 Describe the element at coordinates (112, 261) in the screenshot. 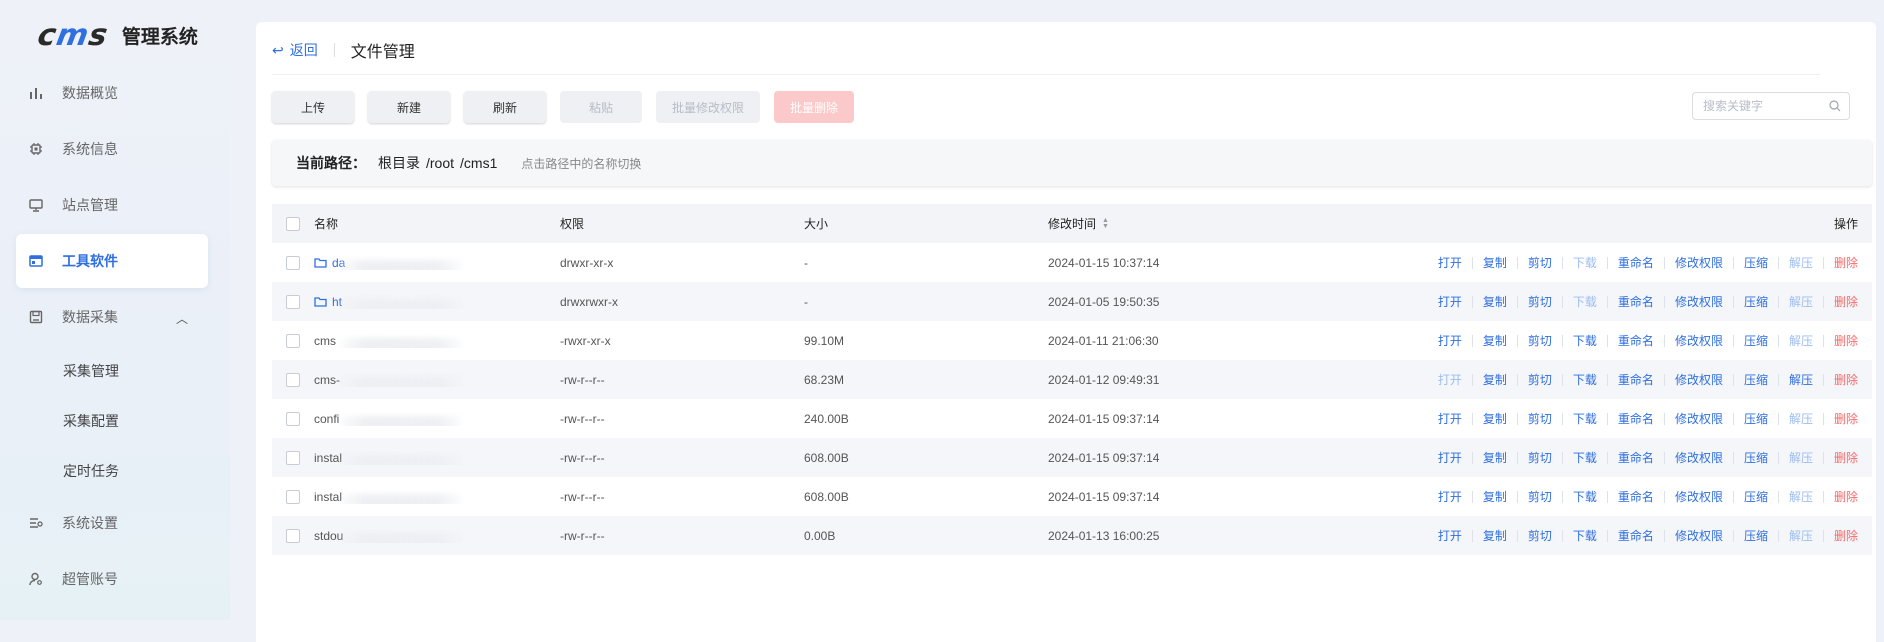

I see `sidebar-item-tools: 工具软件` at that location.